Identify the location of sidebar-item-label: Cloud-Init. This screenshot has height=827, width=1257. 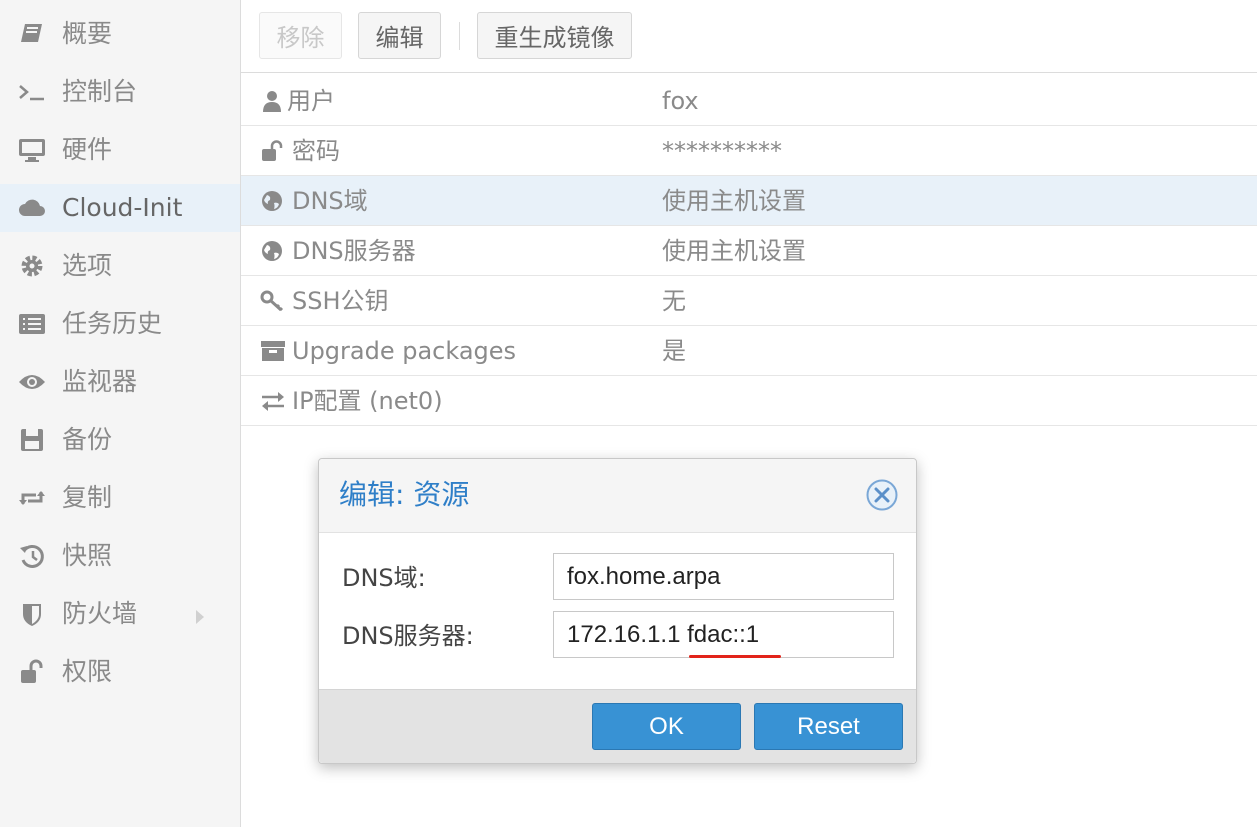
(122, 207).